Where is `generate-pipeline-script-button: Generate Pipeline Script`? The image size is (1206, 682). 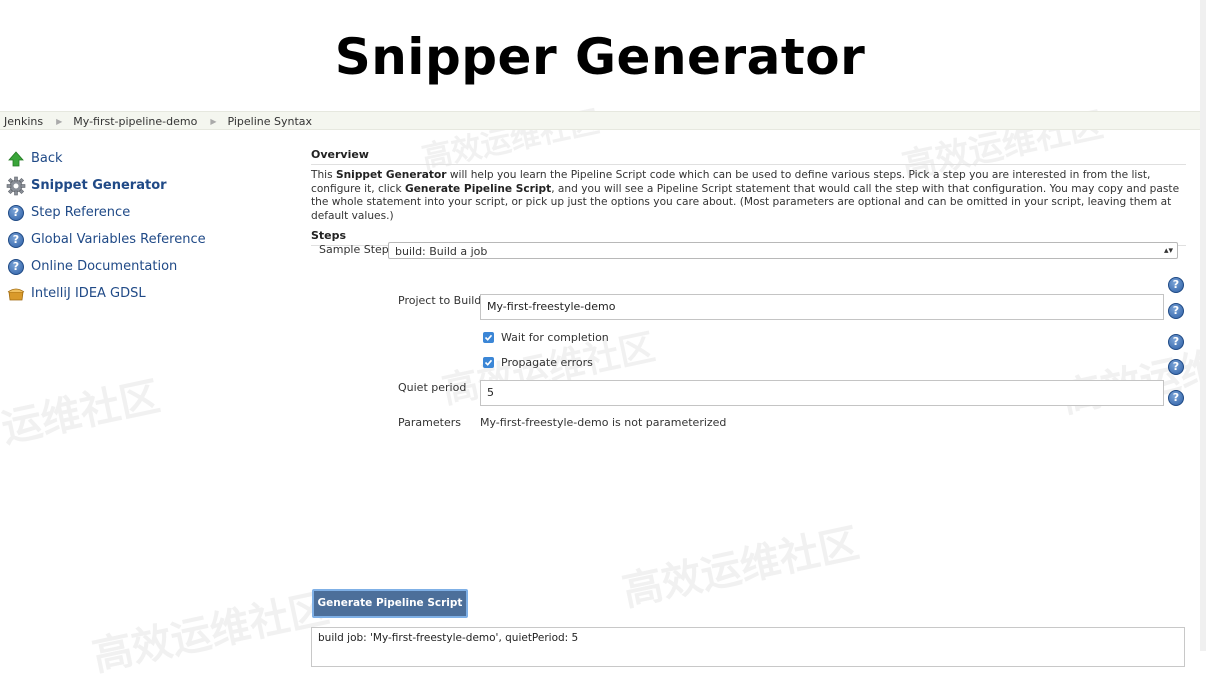 generate-pipeline-script-button: Generate Pipeline Script is located at coordinates (390, 603).